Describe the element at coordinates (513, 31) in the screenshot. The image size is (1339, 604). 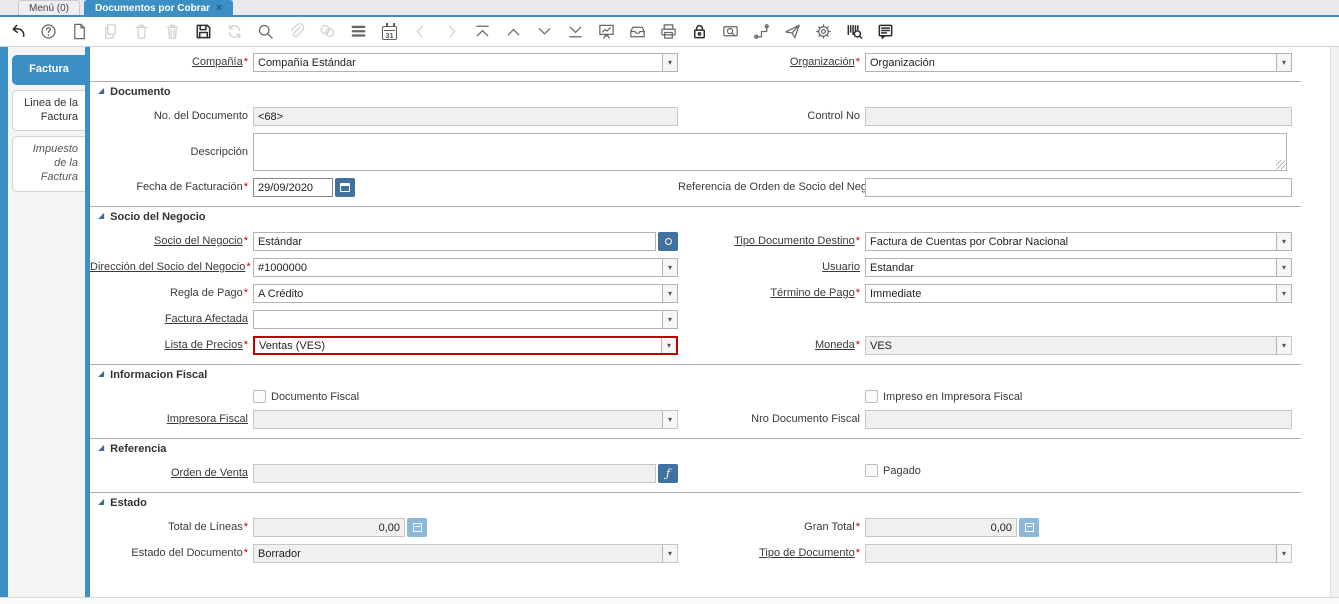
I see `previous-record-icon` at that location.